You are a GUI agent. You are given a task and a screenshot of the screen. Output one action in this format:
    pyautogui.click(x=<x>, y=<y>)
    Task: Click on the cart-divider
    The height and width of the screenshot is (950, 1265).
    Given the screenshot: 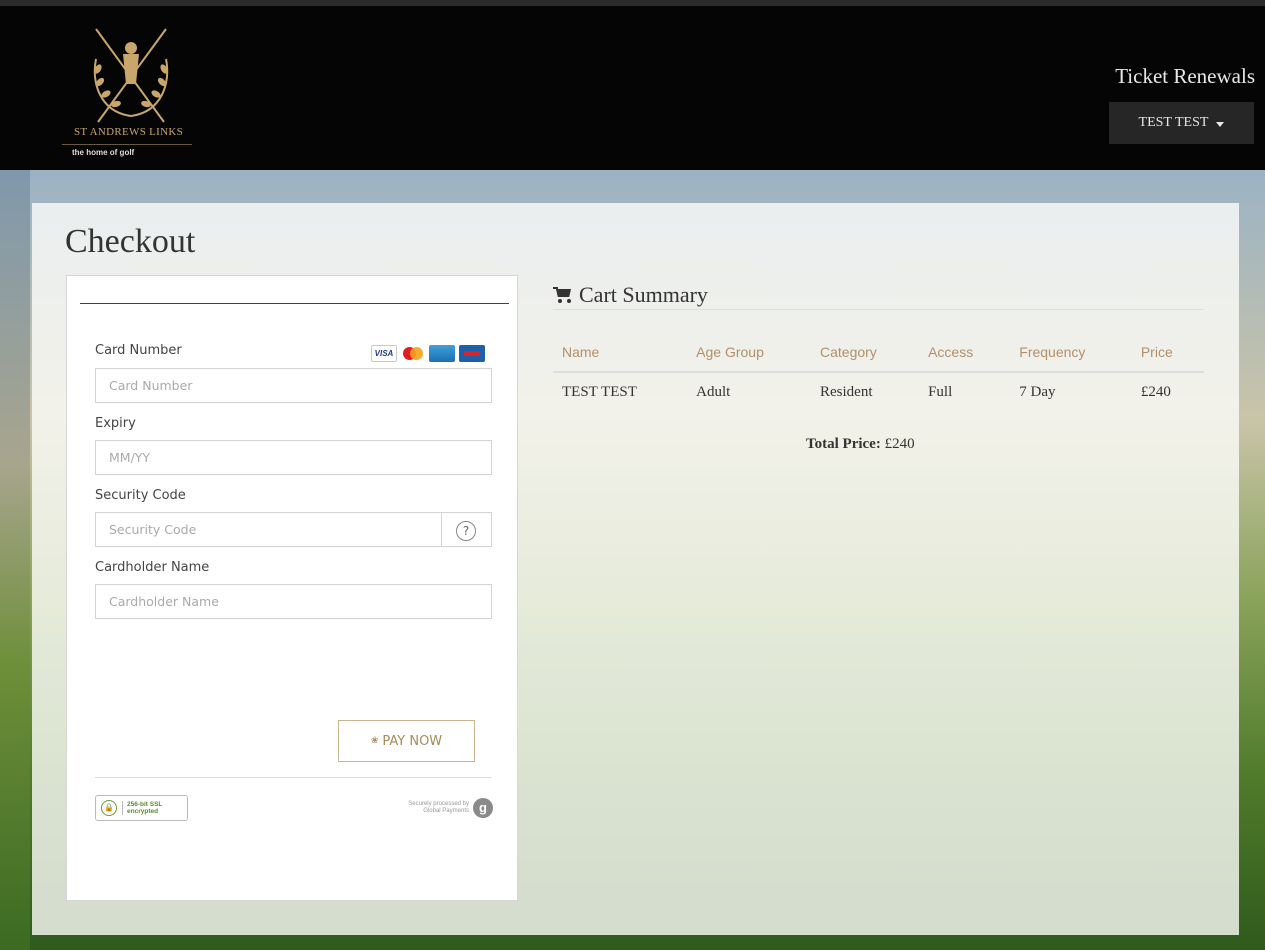 What is the action you would take?
    pyautogui.click(x=878, y=309)
    